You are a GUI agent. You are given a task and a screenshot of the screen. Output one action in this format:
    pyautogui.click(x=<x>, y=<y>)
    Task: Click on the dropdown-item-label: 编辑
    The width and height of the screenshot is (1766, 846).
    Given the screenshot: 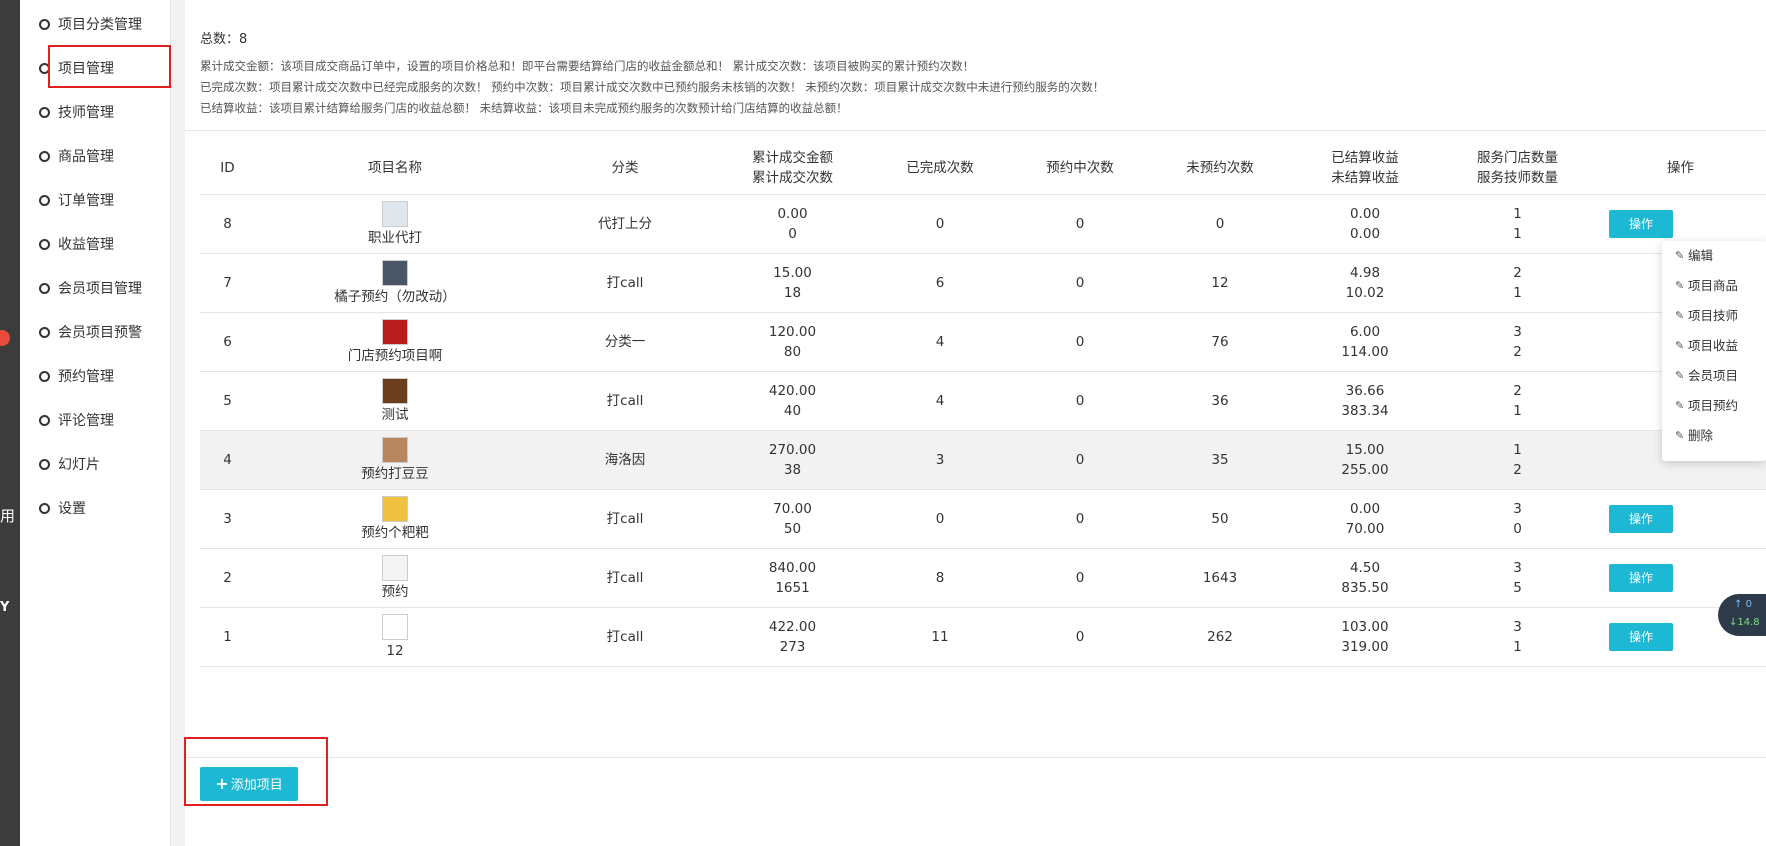 What is the action you would take?
    pyautogui.click(x=1701, y=255)
    